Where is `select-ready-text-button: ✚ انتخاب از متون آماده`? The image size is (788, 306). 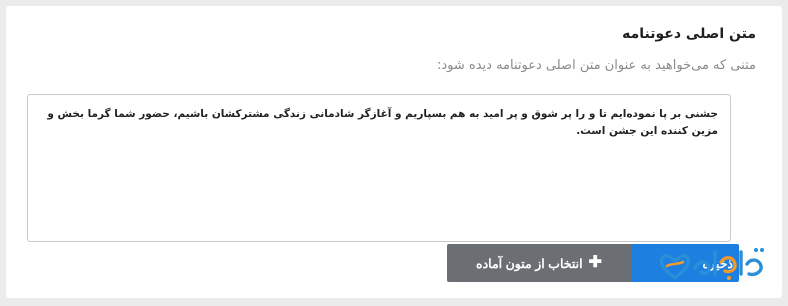
select-ready-text-button: ✚ انتخاب از متون آماده is located at coordinates (539, 263).